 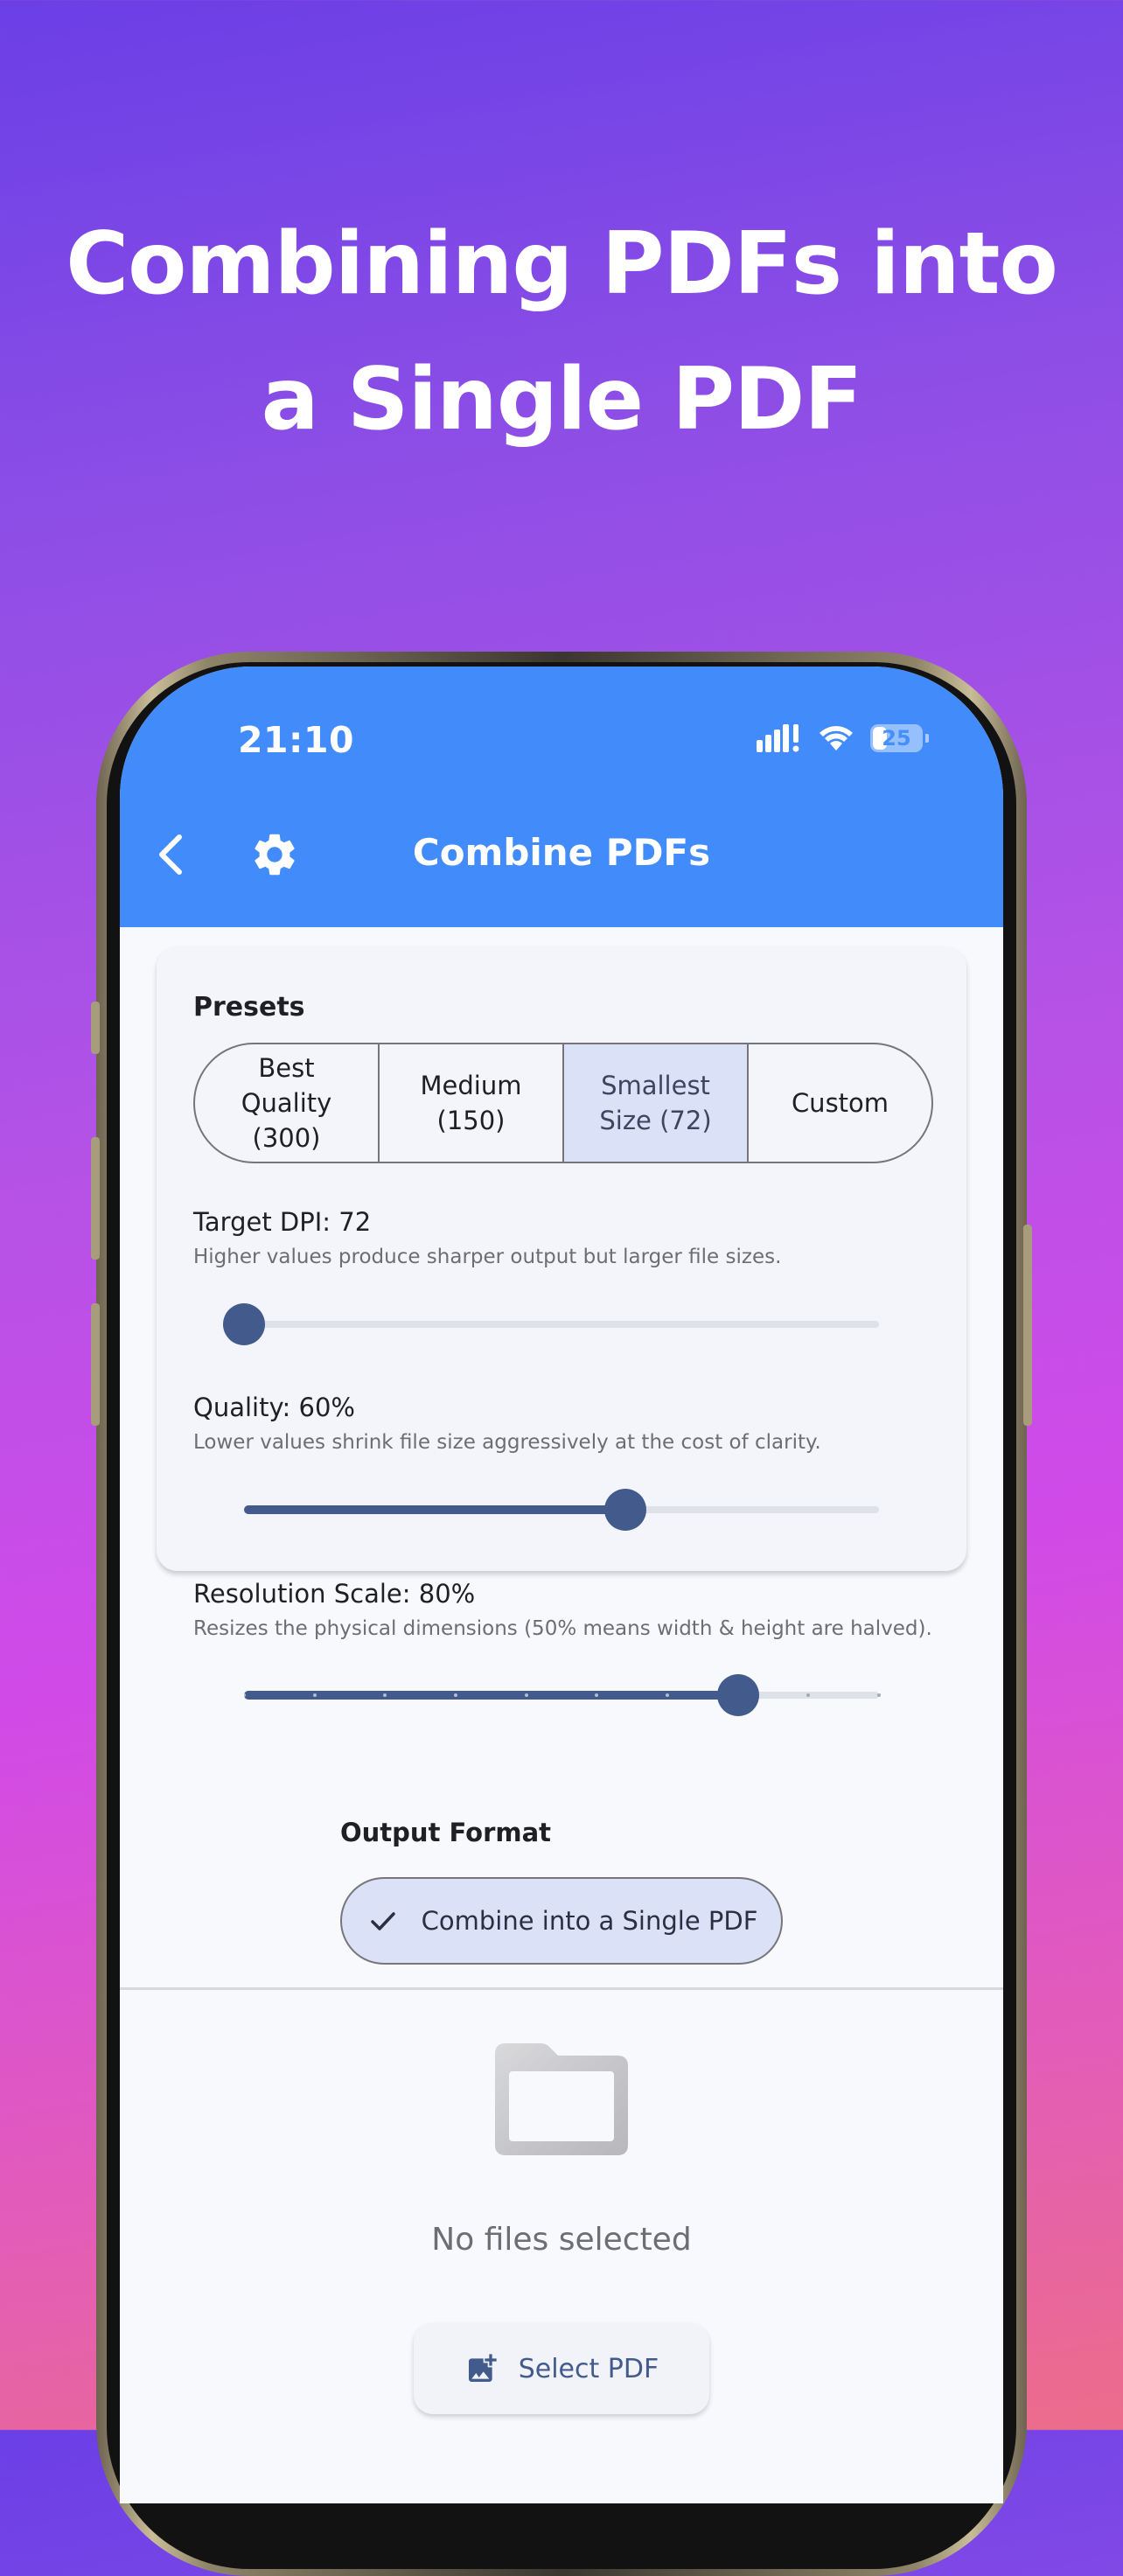 What do you see at coordinates (483, 2368) in the screenshot?
I see `add-photo-icon` at bounding box center [483, 2368].